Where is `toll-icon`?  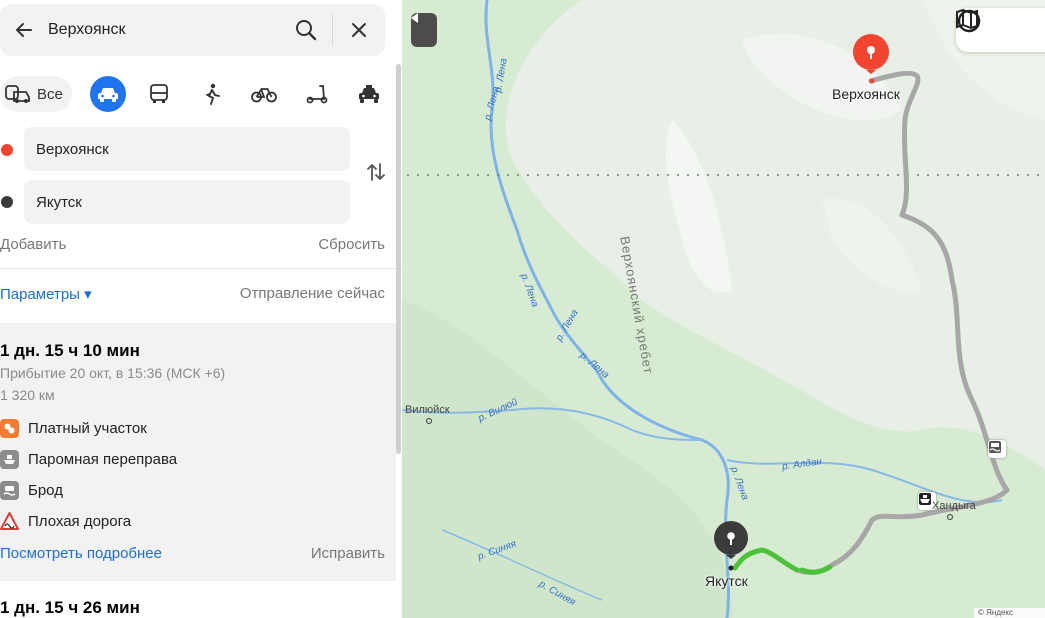
toll-icon is located at coordinates (9, 428).